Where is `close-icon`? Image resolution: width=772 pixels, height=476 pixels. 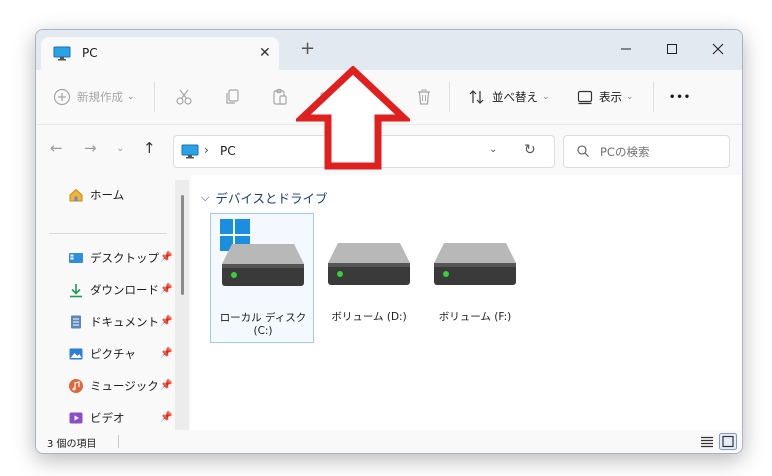 close-icon is located at coordinates (718, 49).